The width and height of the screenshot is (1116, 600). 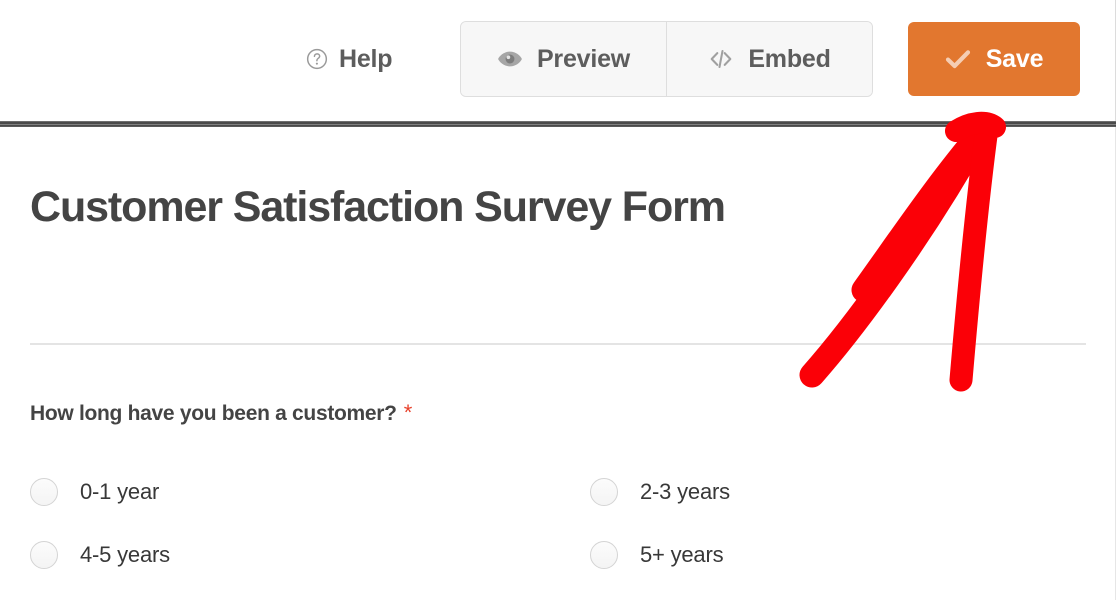 I want to click on embed-button: Embed, so click(x=769, y=59).